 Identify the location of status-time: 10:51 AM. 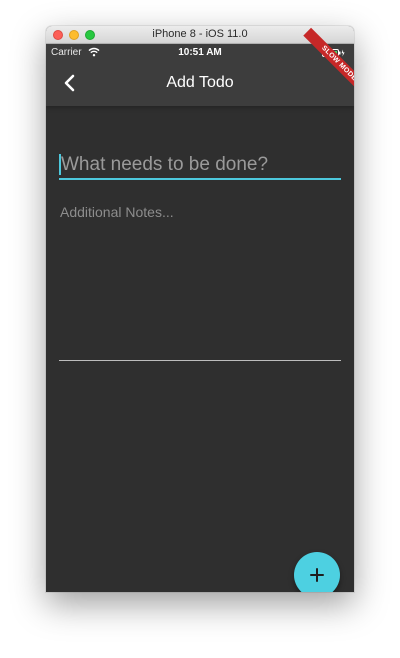
(200, 52).